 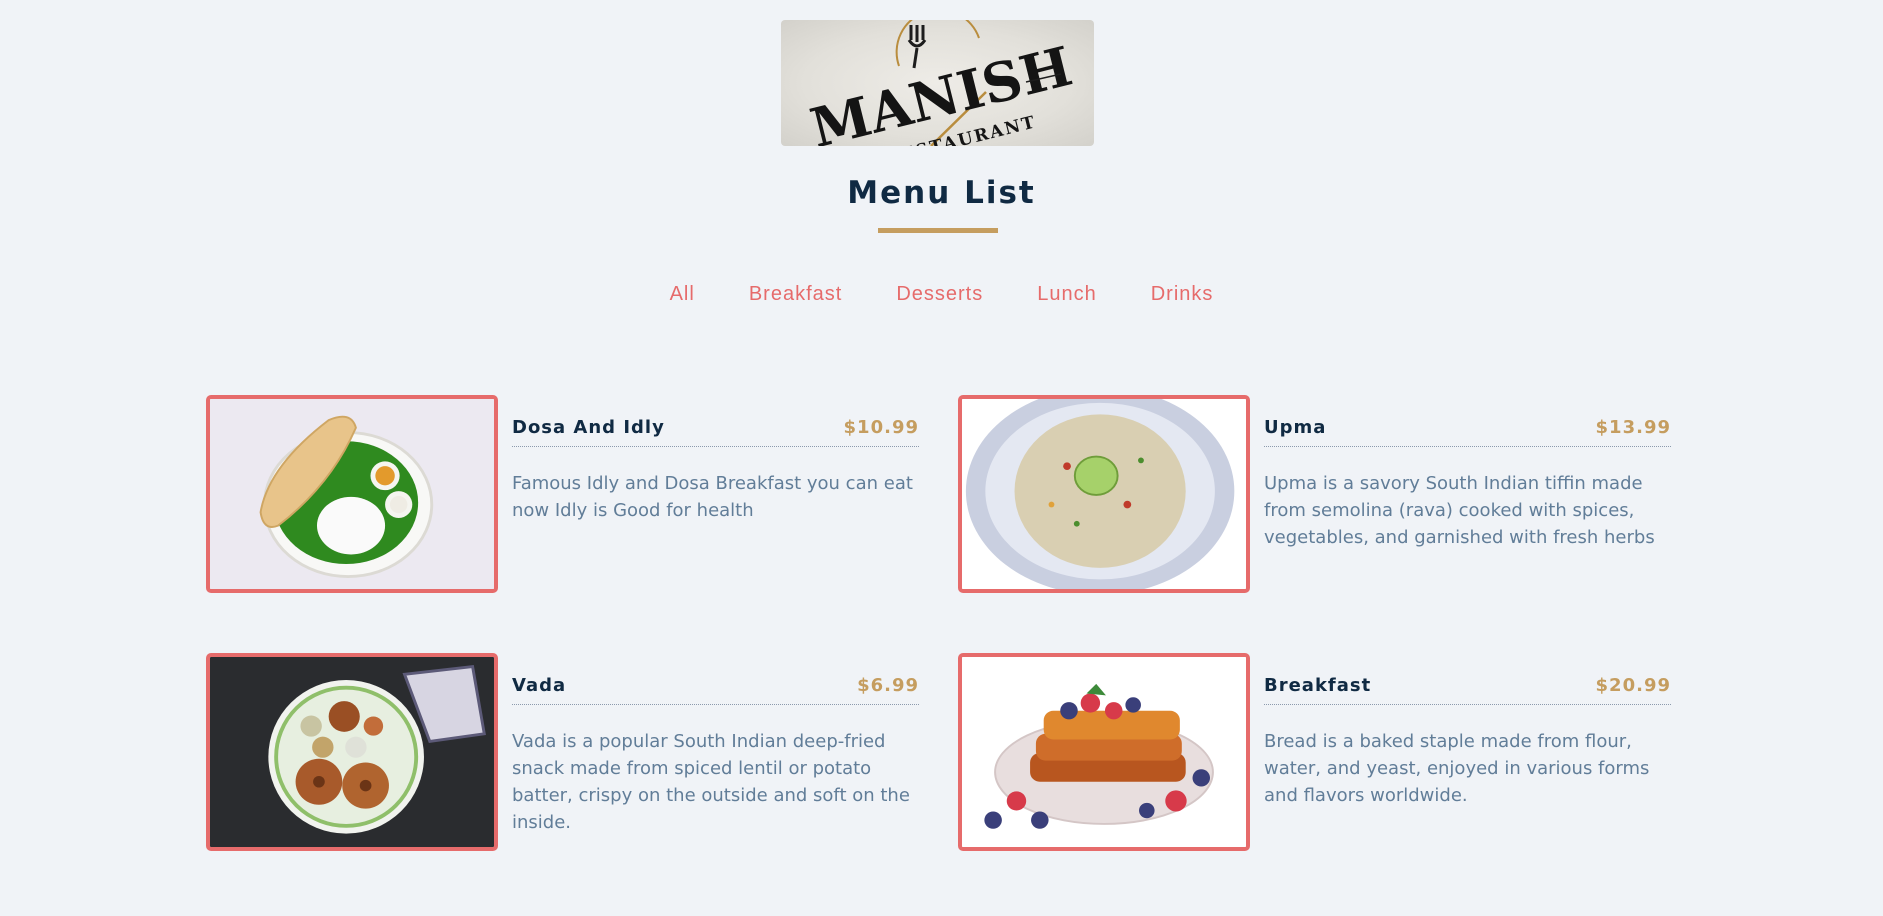 I want to click on title-underline, so click(x=938, y=230).